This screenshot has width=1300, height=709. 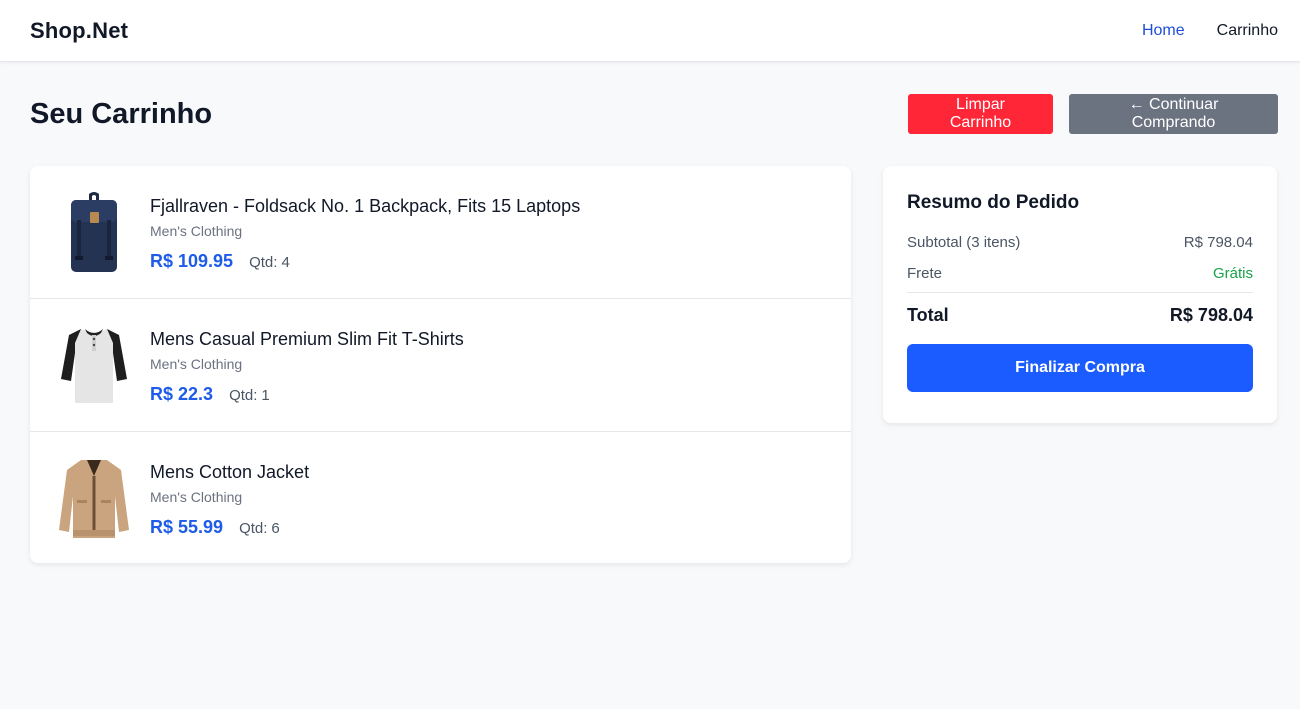 I want to click on clear-cart-button: Limpar Carrinho, so click(x=980, y=114).